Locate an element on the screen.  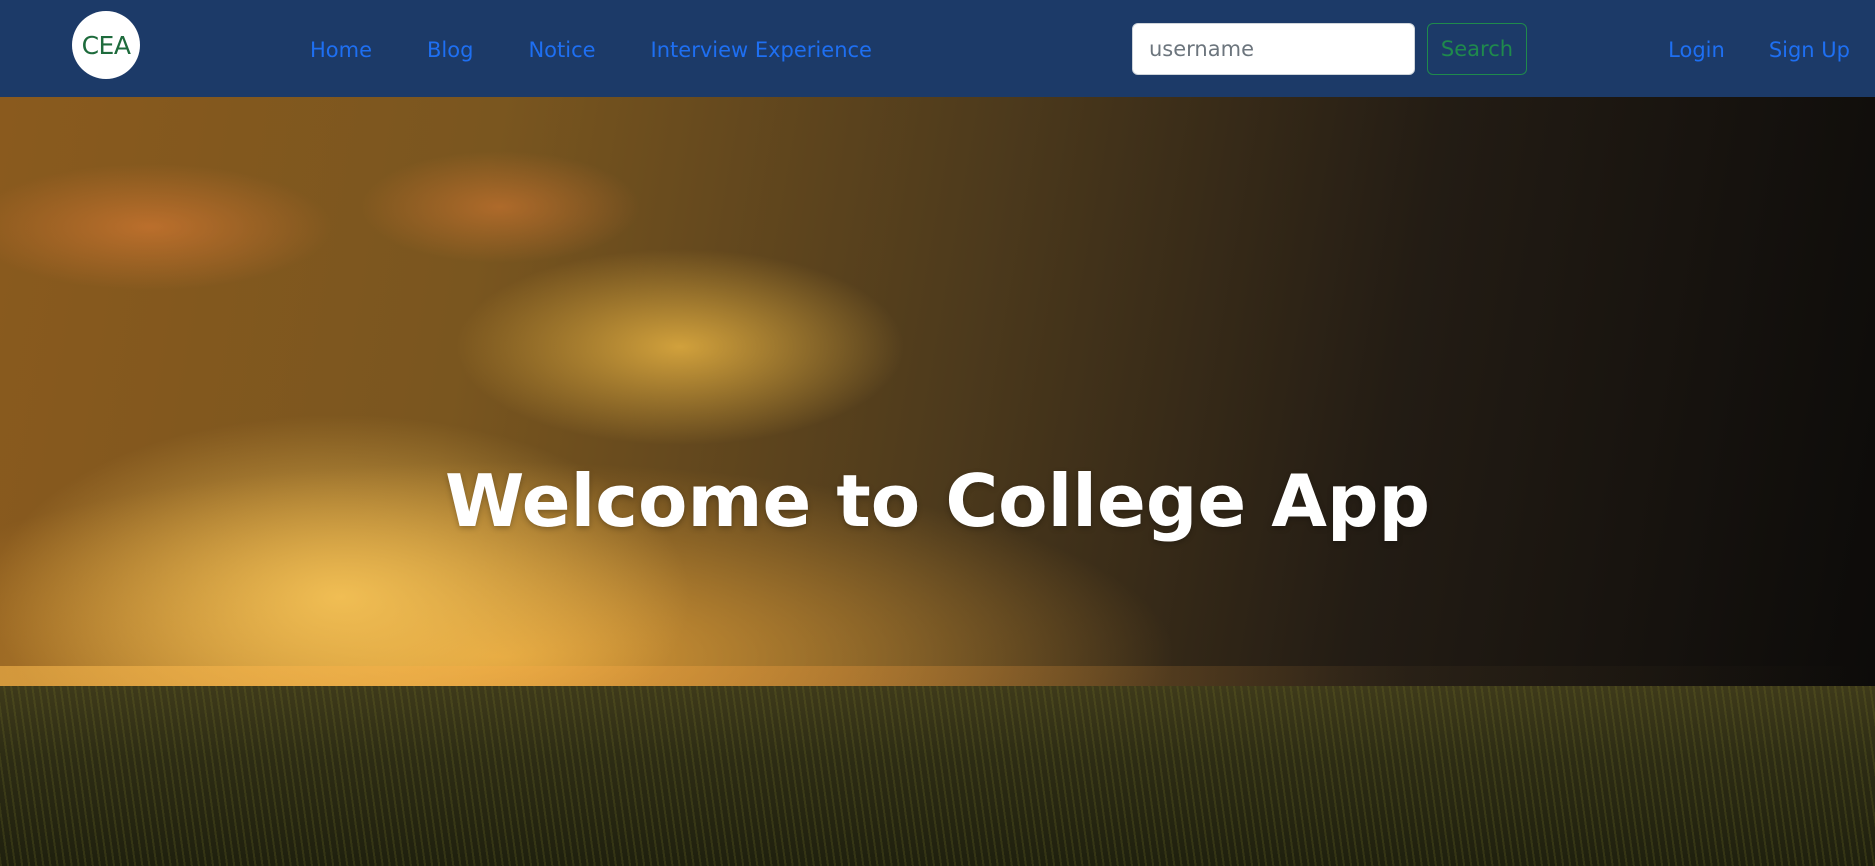
nav-item-interview-experience: Interview Experience is located at coordinates (761, 50).